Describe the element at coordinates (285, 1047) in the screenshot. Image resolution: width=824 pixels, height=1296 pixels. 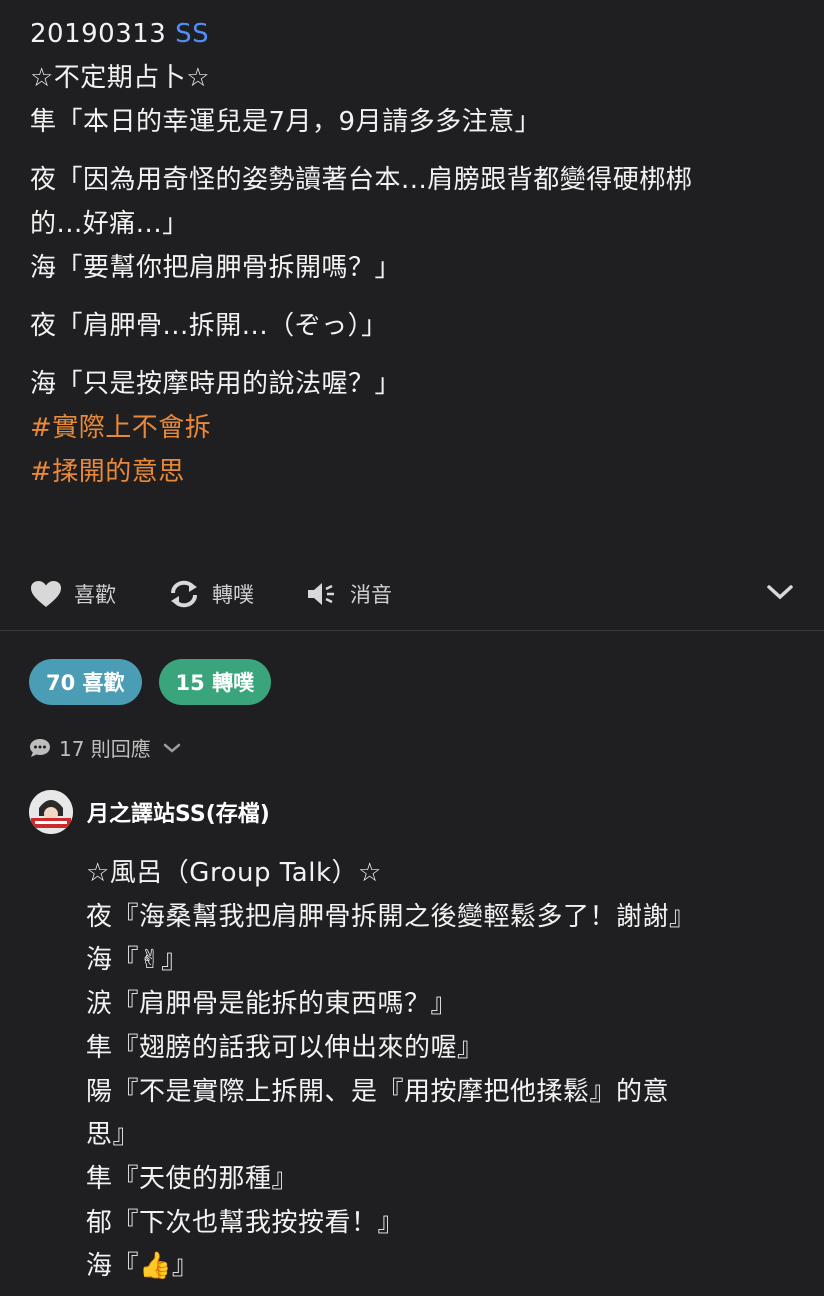
I see `reply-line: 隼『翅膀的話我可以伸出來的喔』` at that location.